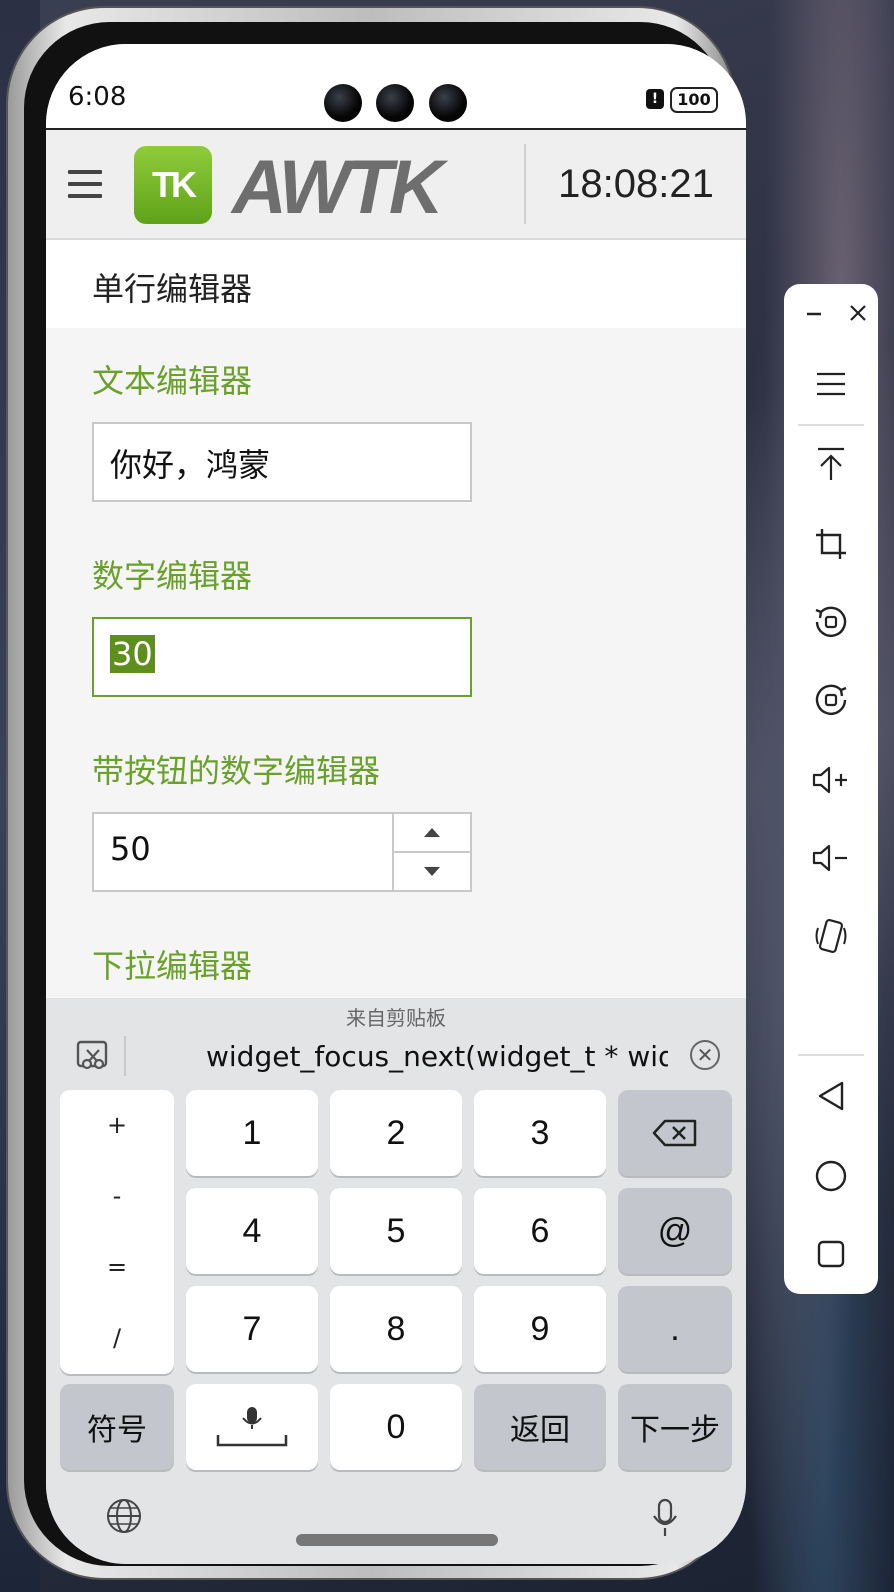 This screenshot has width=894, height=1592. Describe the element at coordinates (172, 966) in the screenshot. I see `dropdown-editor-label: 下拉编辑器` at that location.